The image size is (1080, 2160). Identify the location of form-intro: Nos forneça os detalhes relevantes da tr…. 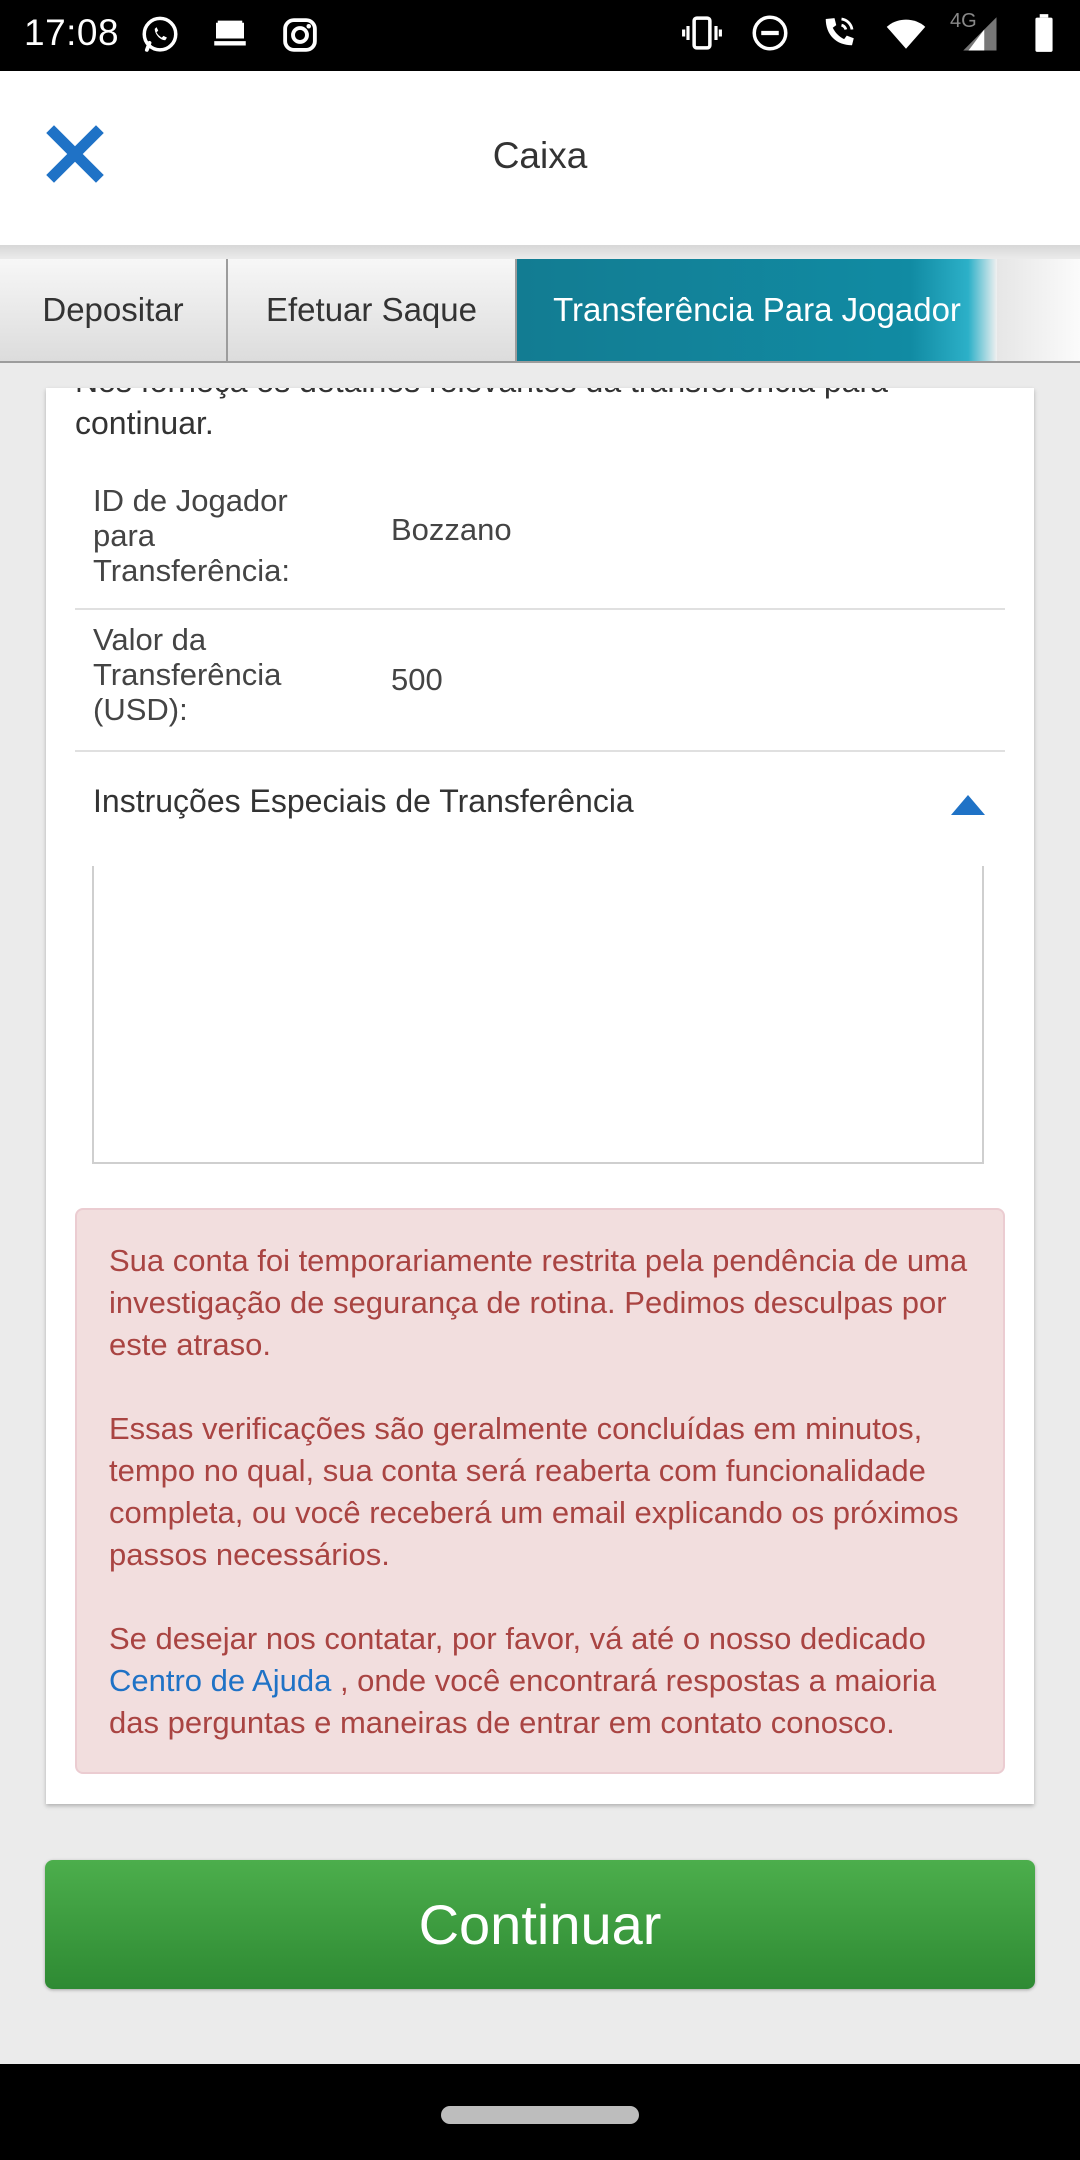
(481, 414).